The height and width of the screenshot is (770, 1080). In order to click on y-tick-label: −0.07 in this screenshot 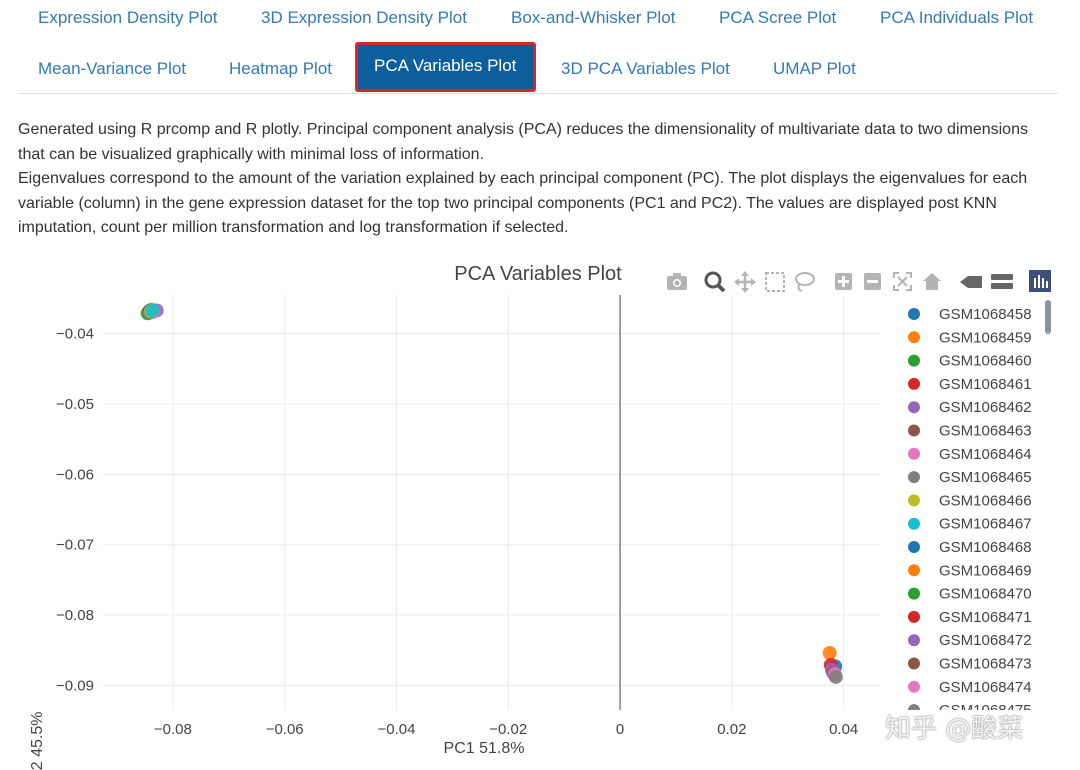, I will do `click(75, 545)`.